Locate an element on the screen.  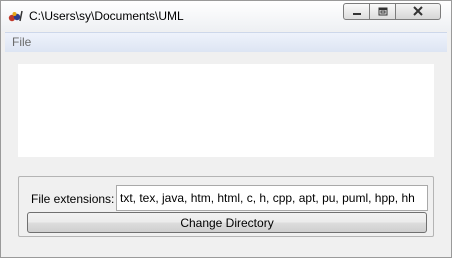
change-directory-button: Change Directory is located at coordinates (227, 222).